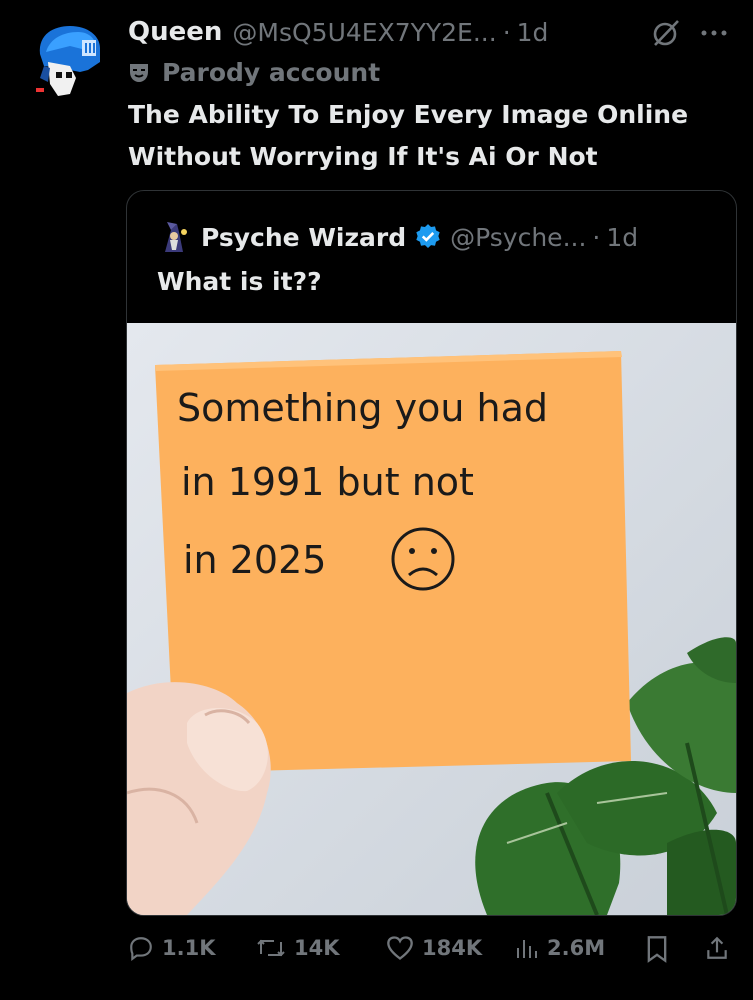 The image size is (753, 1000). What do you see at coordinates (576, 948) in the screenshot?
I see `views-count: 2.6M` at bounding box center [576, 948].